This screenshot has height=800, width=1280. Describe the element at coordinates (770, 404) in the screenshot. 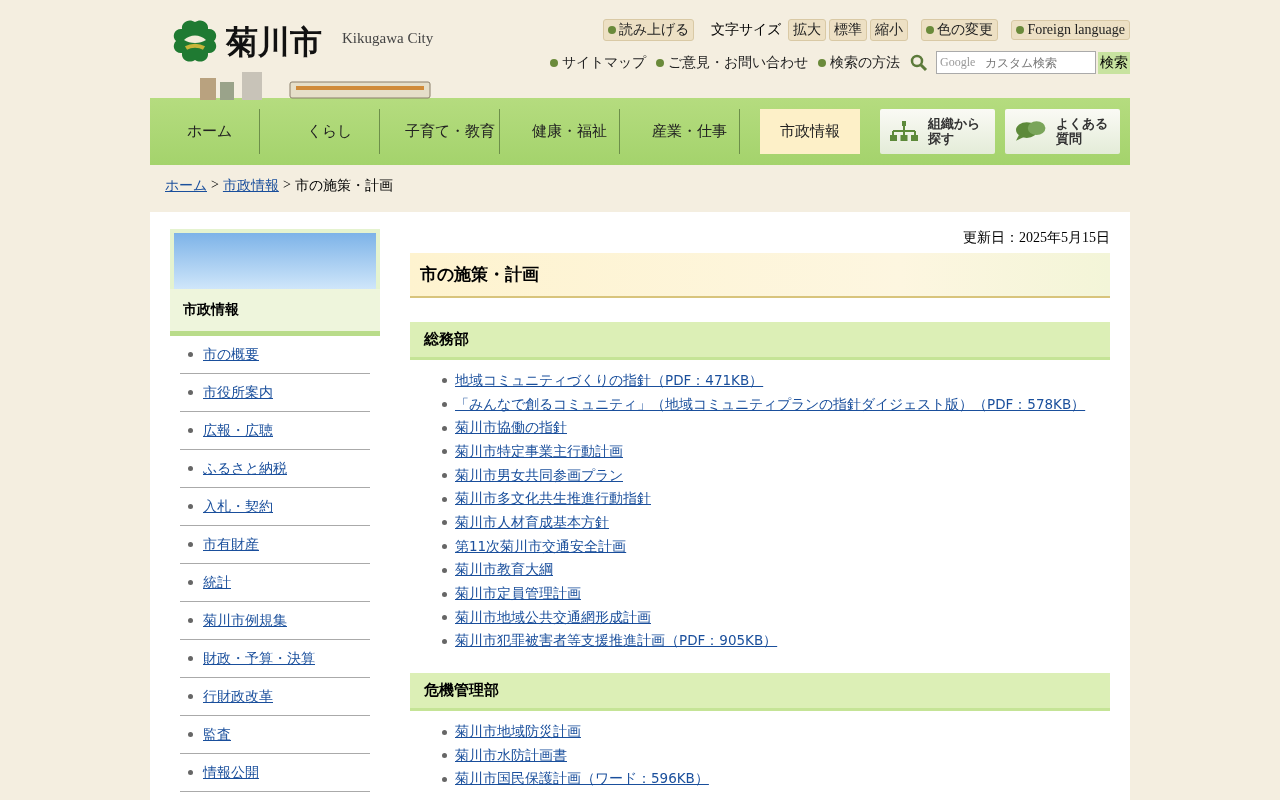

I see `document-link: 「みんなで創るコミュニティ」（地域コミュニティプランの指針ダイジェスト版）（PDF：578KB）` at that location.